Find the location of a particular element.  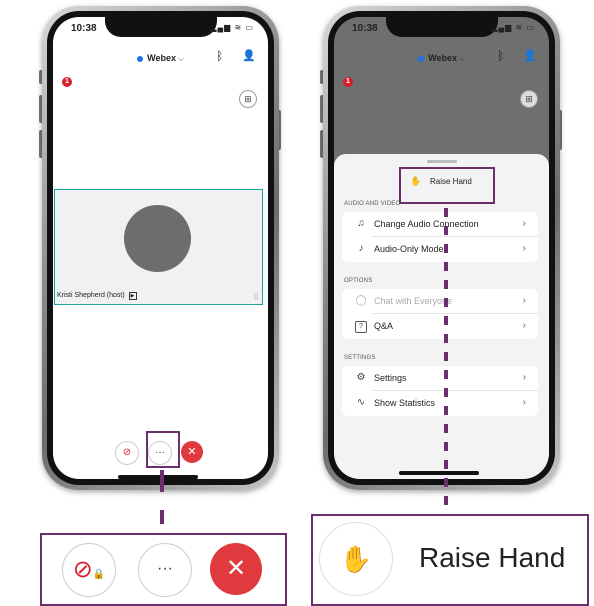

more-options-button: ··· is located at coordinates (165, 570).